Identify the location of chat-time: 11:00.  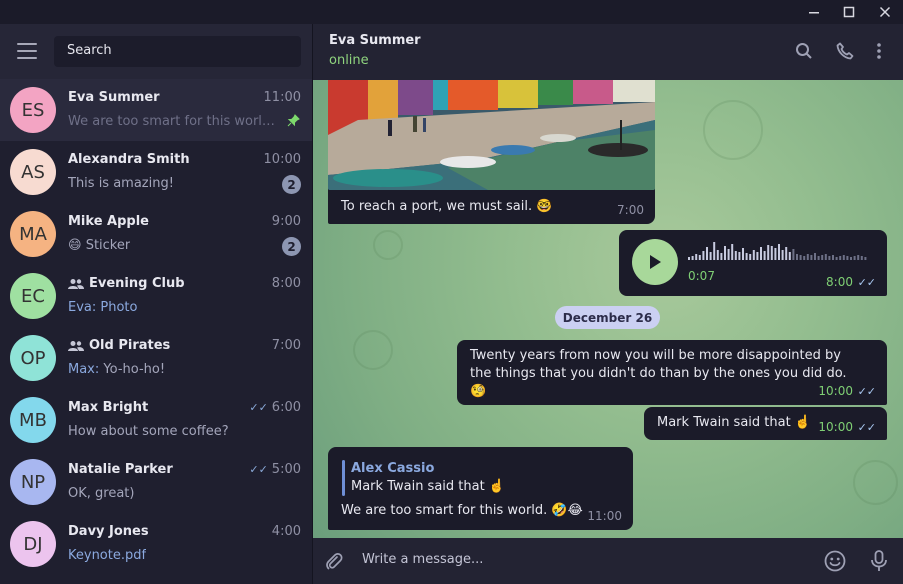
(282, 97).